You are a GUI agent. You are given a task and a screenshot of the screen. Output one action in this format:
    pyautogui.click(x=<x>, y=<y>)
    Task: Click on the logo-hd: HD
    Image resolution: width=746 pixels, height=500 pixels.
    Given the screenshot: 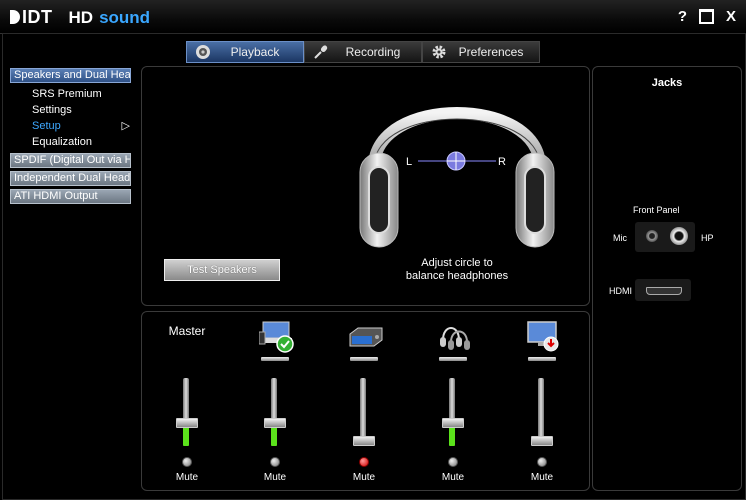 What is the action you would take?
    pyautogui.click(x=81, y=17)
    